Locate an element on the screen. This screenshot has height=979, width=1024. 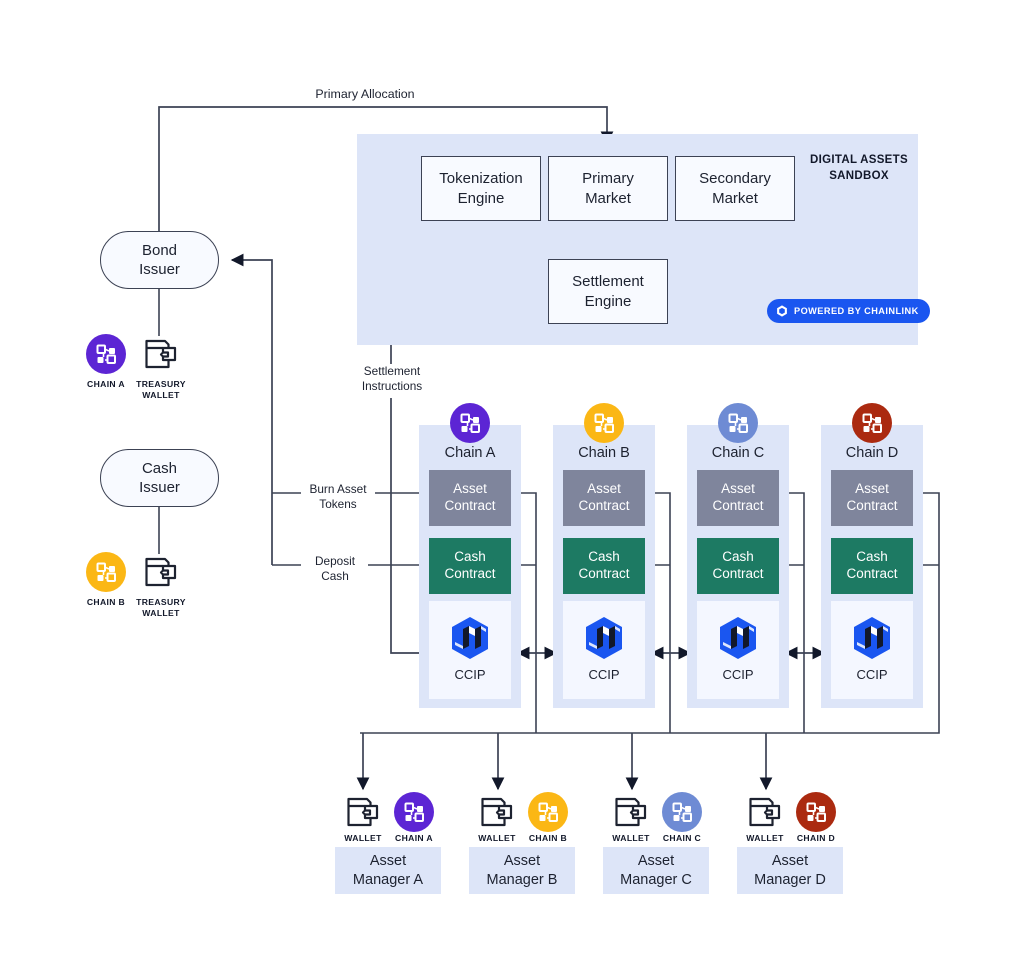
treasury-wallet-b-caption-line1: TREASURY is located at coordinates (161, 602).